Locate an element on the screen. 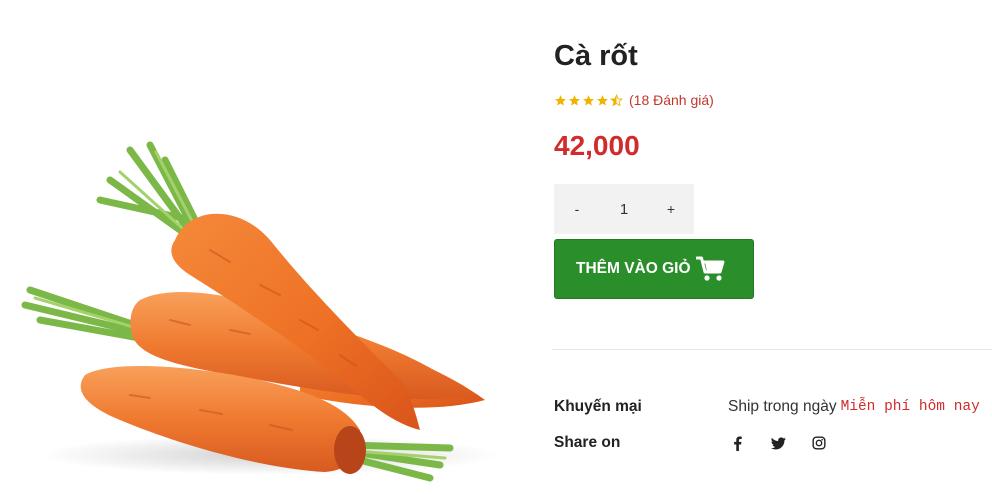 This screenshot has height=494, width=992. product-rating: (18 Đánh giá) is located at coordinates (634, 100).